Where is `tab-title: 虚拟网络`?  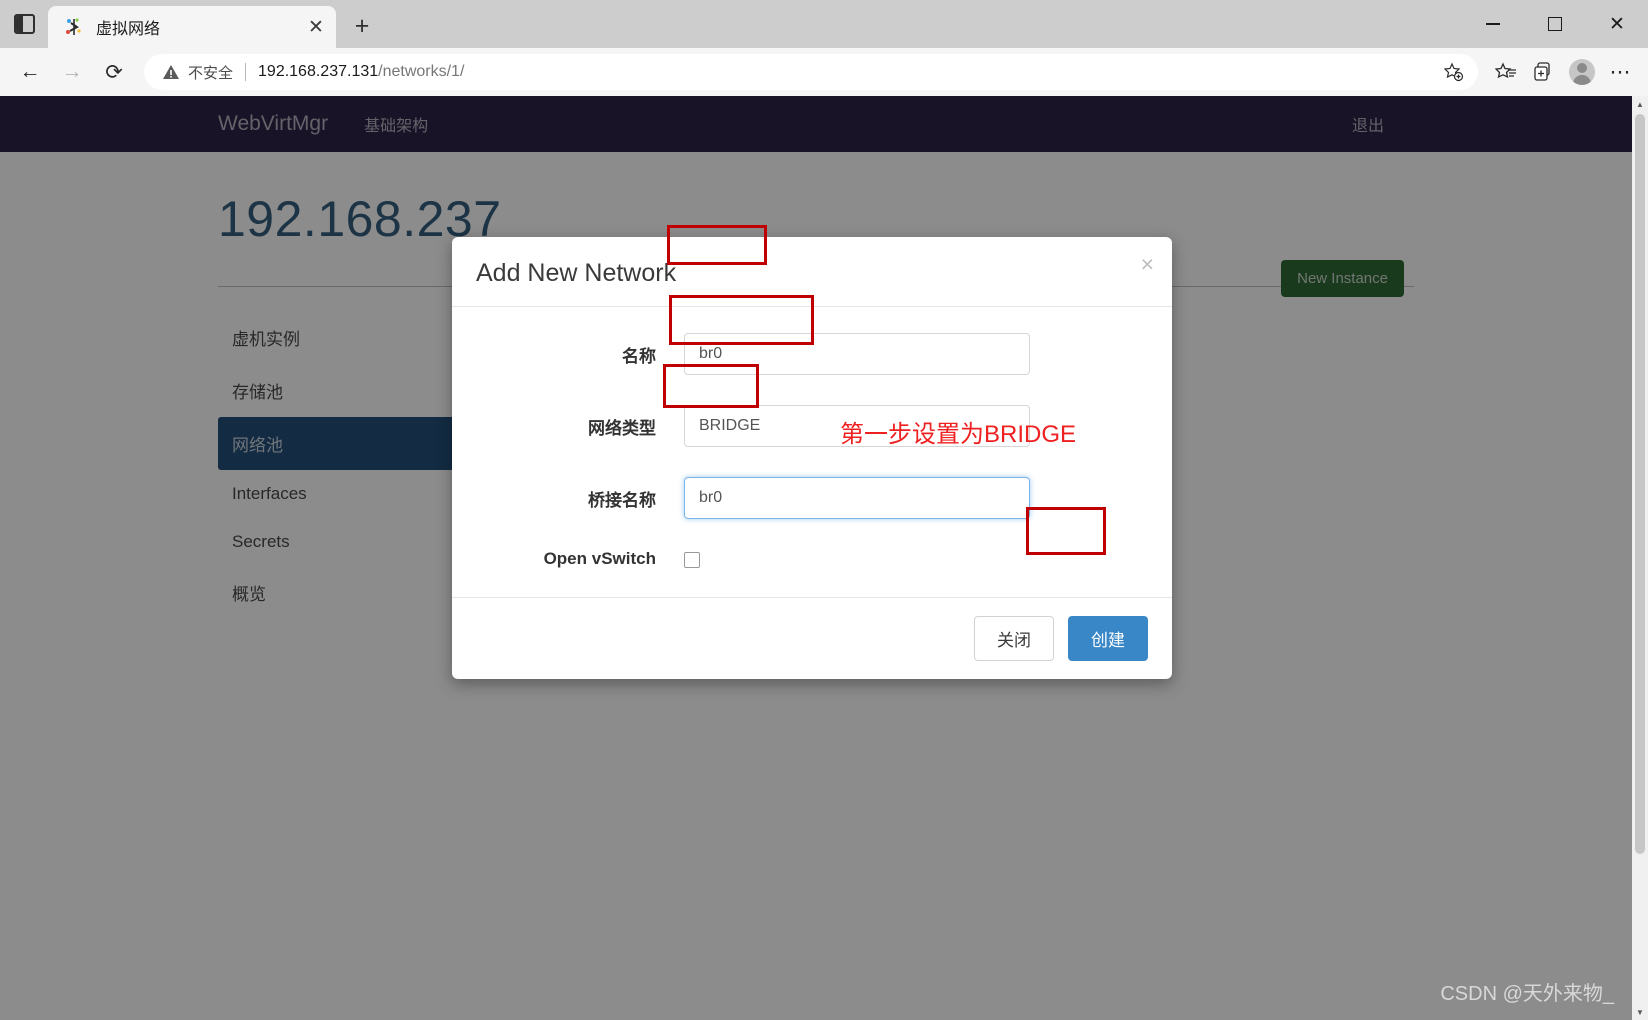 tab-title: 虚拟网络 is located at coordinates (128, 29).